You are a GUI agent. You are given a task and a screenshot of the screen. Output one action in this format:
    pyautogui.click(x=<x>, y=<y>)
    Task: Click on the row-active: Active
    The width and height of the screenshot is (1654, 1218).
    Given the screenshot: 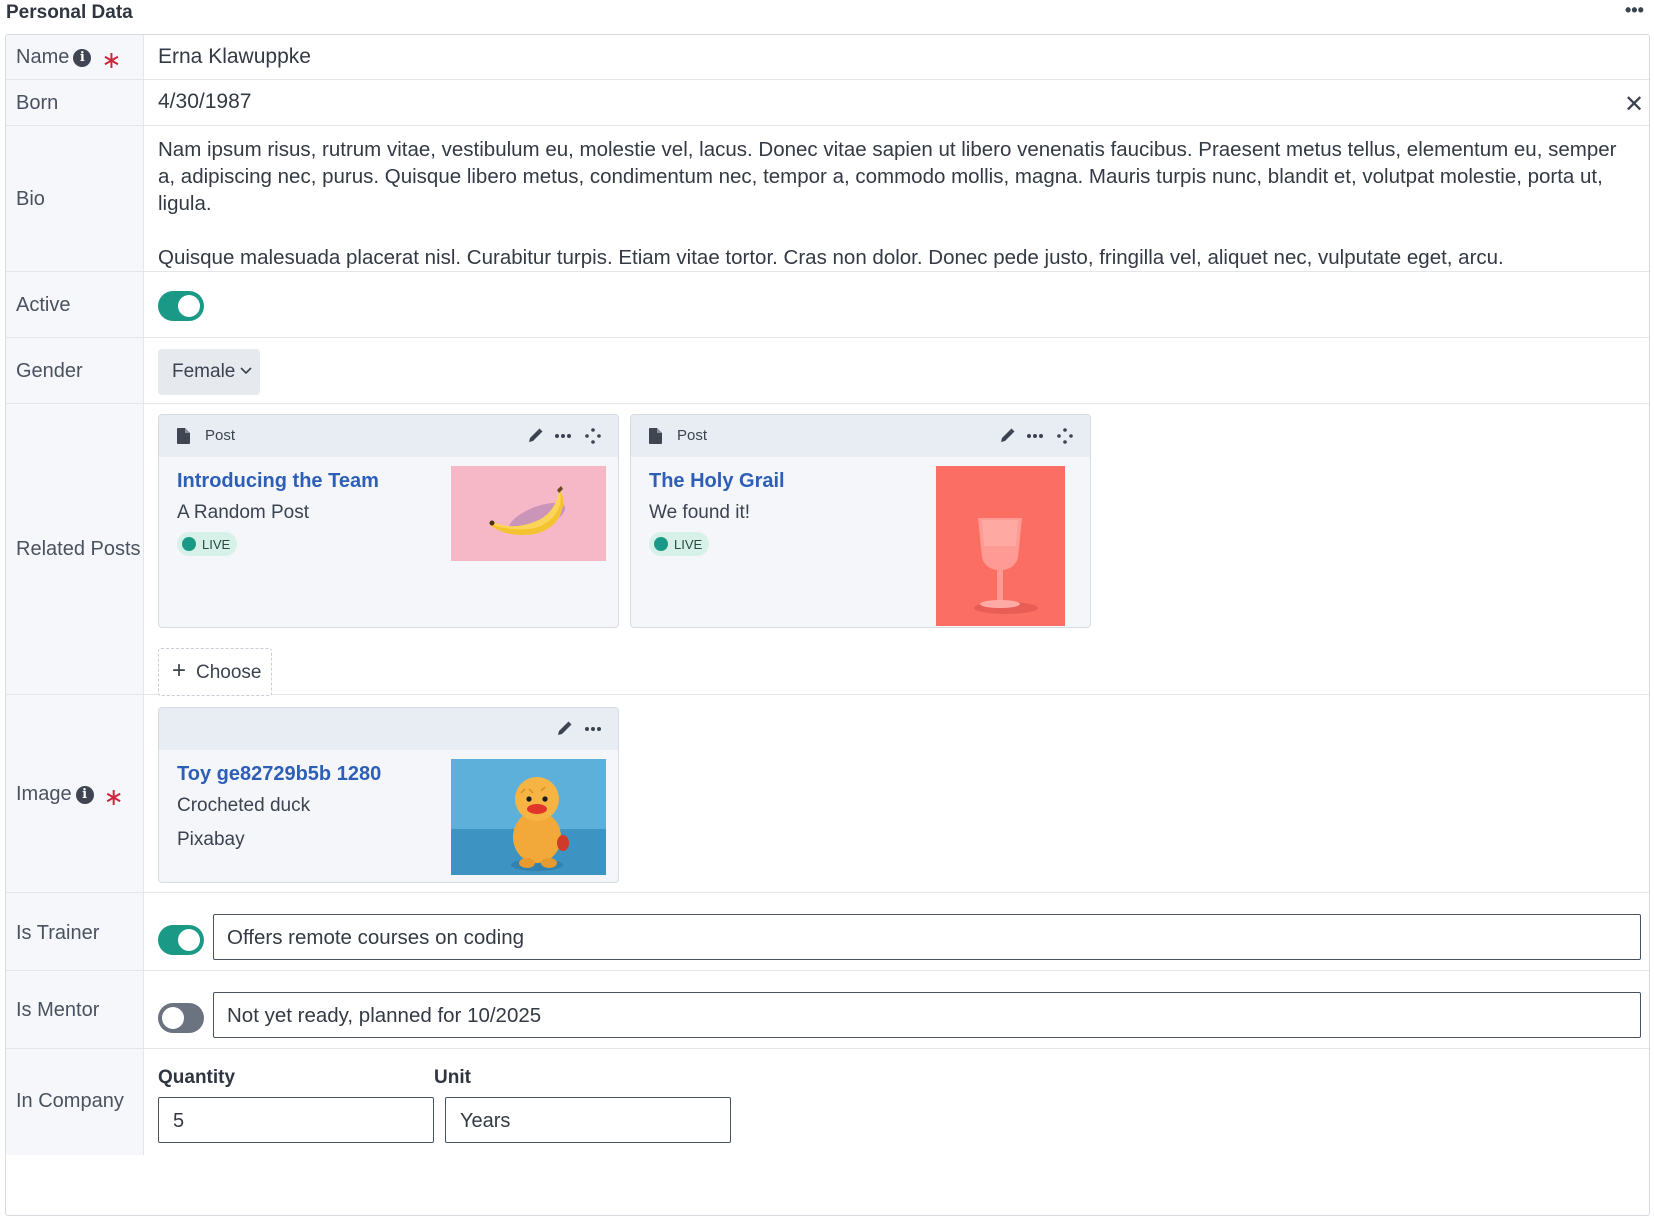 What is the action you would take?
    pyautogui.click(x=827, y=305)
    